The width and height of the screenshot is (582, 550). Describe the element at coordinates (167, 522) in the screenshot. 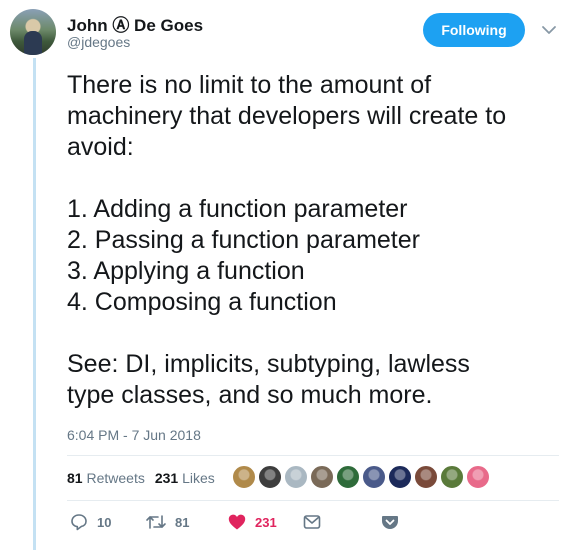

I see `retweet-button: 81` at that location.